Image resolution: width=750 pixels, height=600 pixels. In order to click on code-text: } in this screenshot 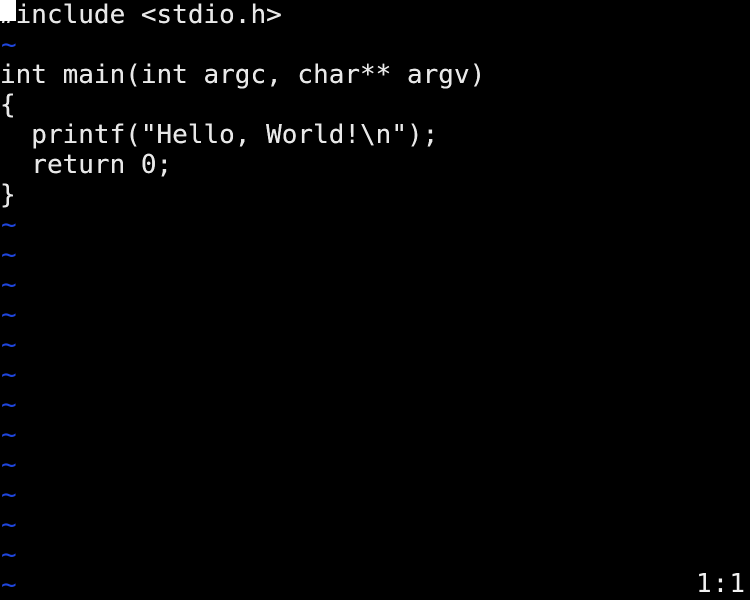, I will do `click(8, 195)`.